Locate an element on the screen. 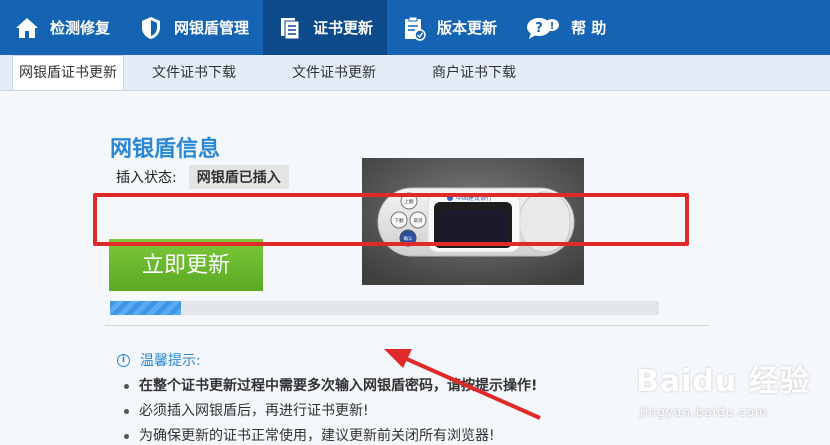 This screenshot has width=830, height=445. sub-tabs: 网银盾证书更新 文件证书下载 文件证书更新 商户证书下载 is located at coordinates (415, 73).